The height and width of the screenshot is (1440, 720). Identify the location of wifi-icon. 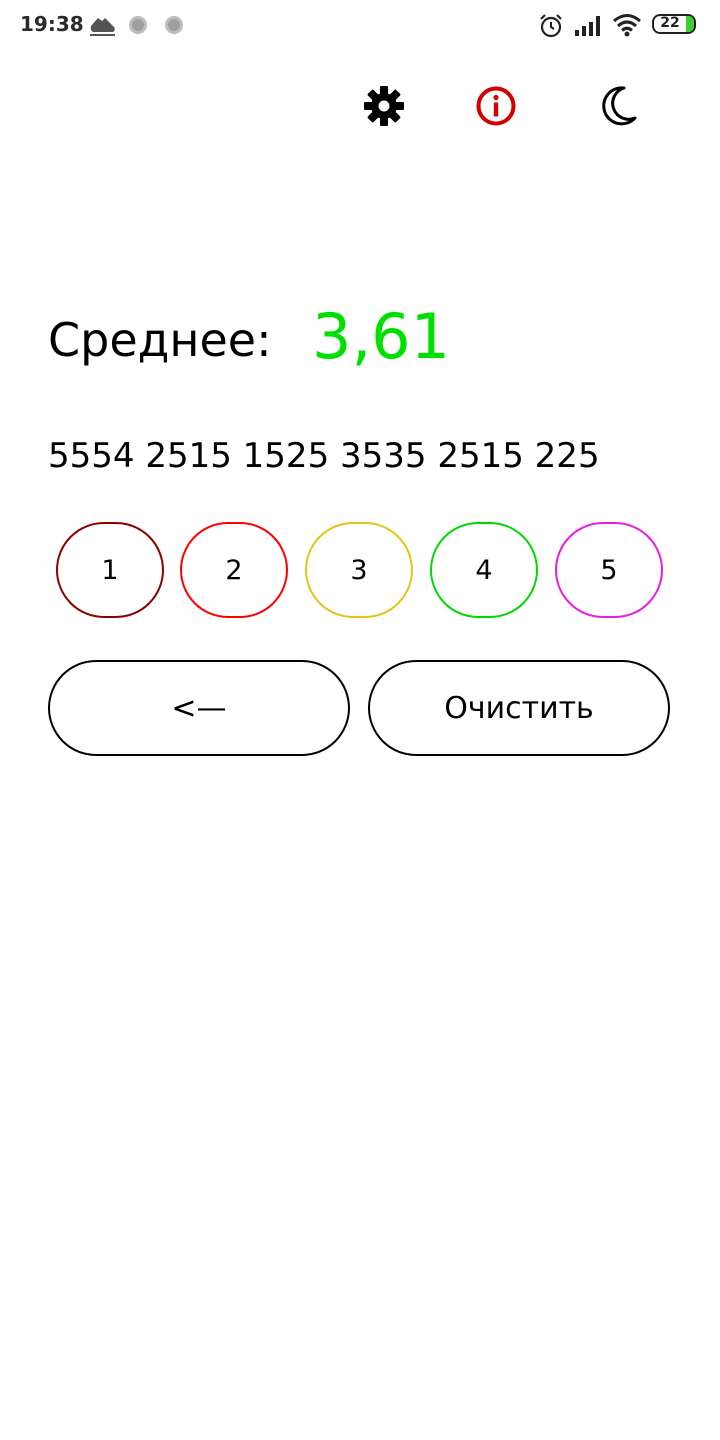
(627, 27).